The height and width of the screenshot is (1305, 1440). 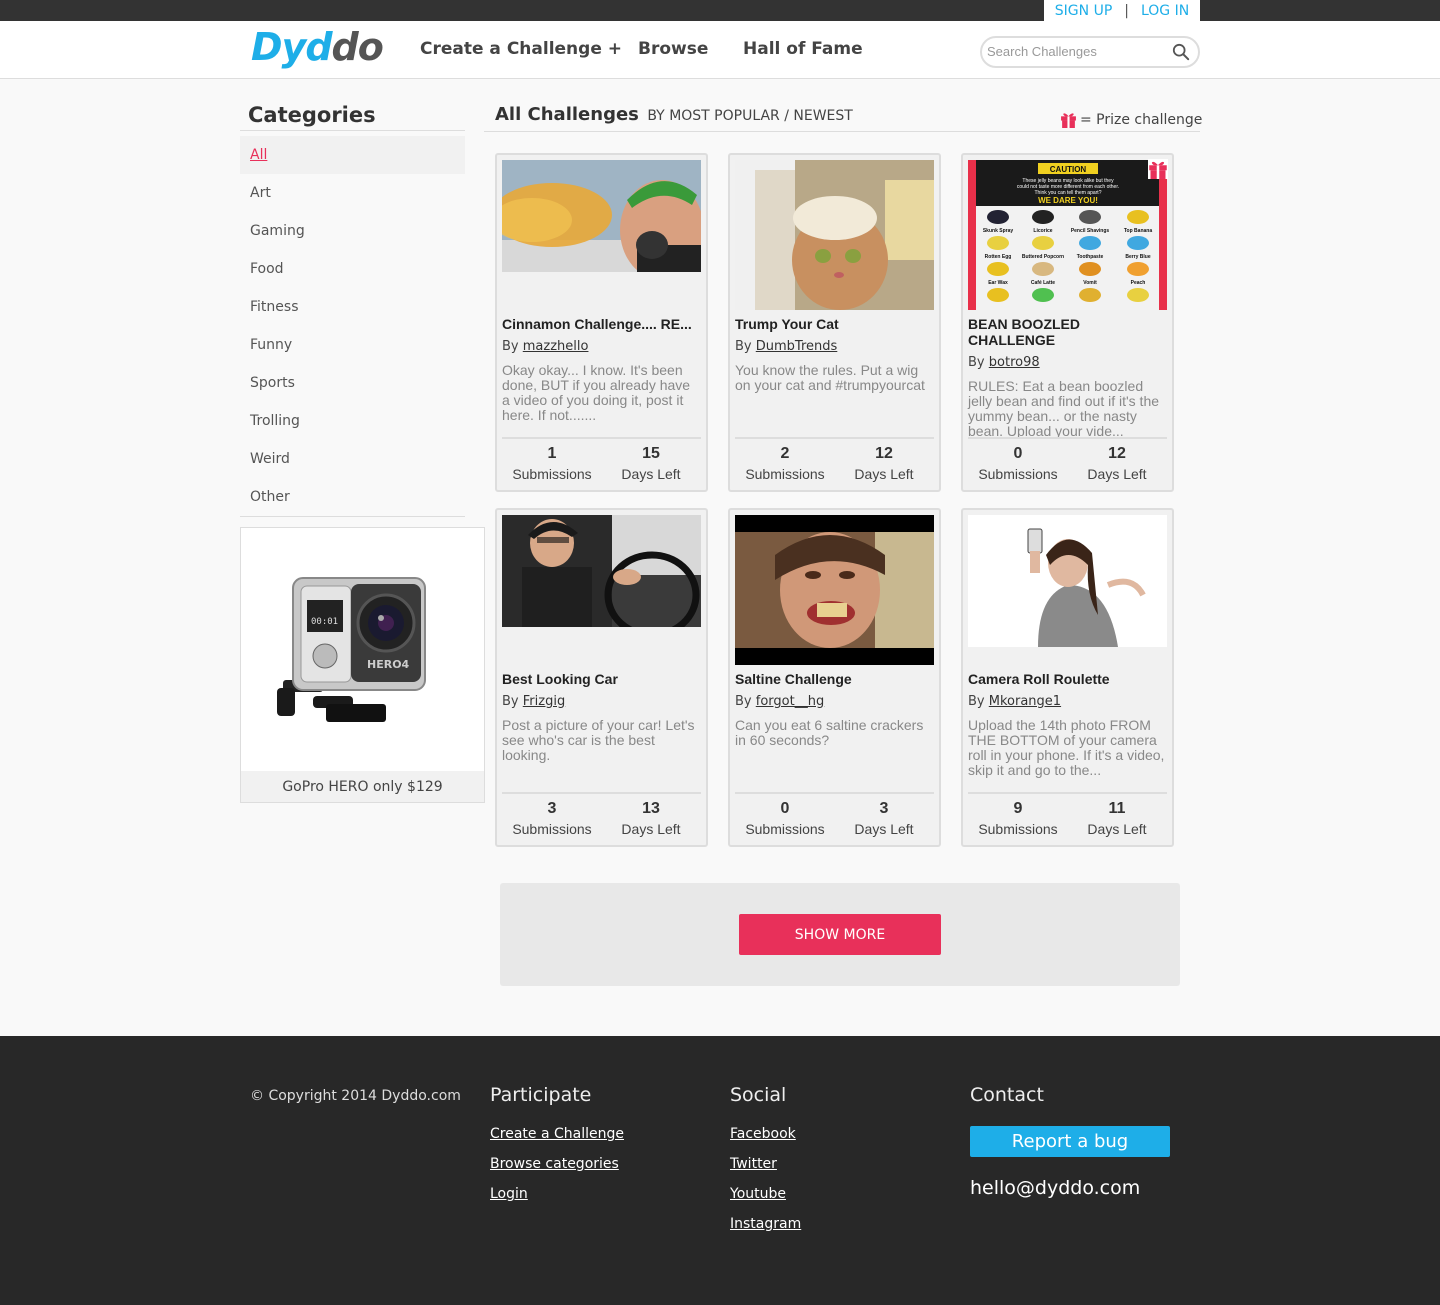 I want to click on challenge-author: DumbTrends, so click(x=797, y=346).